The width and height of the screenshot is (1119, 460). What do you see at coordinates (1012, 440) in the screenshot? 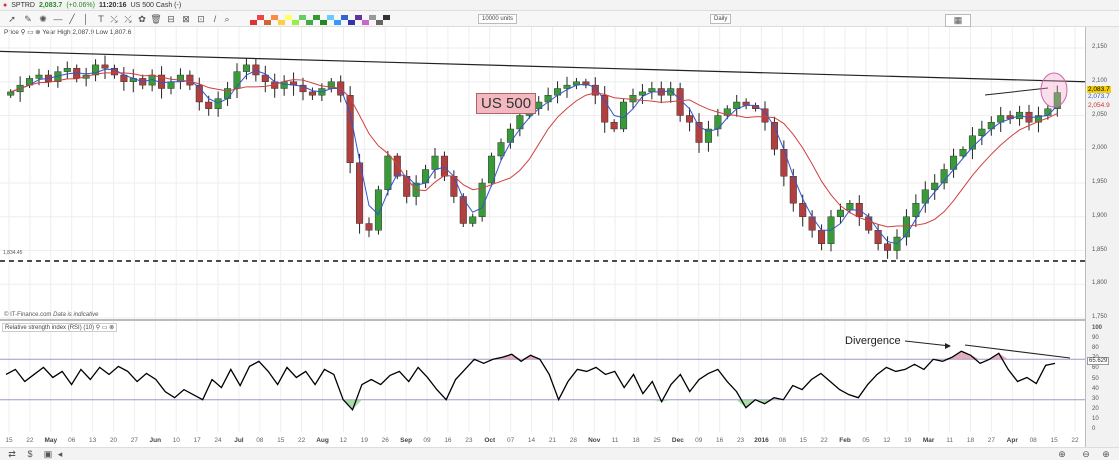
I see `x-tick-label: Apr` at bounding box center [1012, 440].